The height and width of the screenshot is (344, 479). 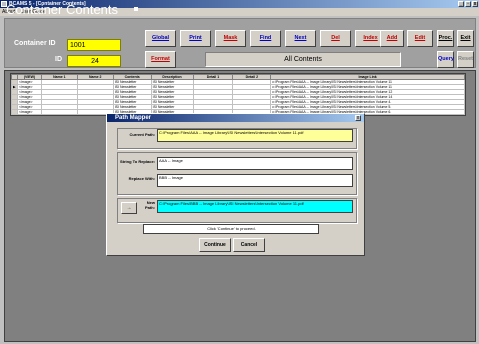 I want to click on maximize-button: ▫, so click(x=468, y=4).